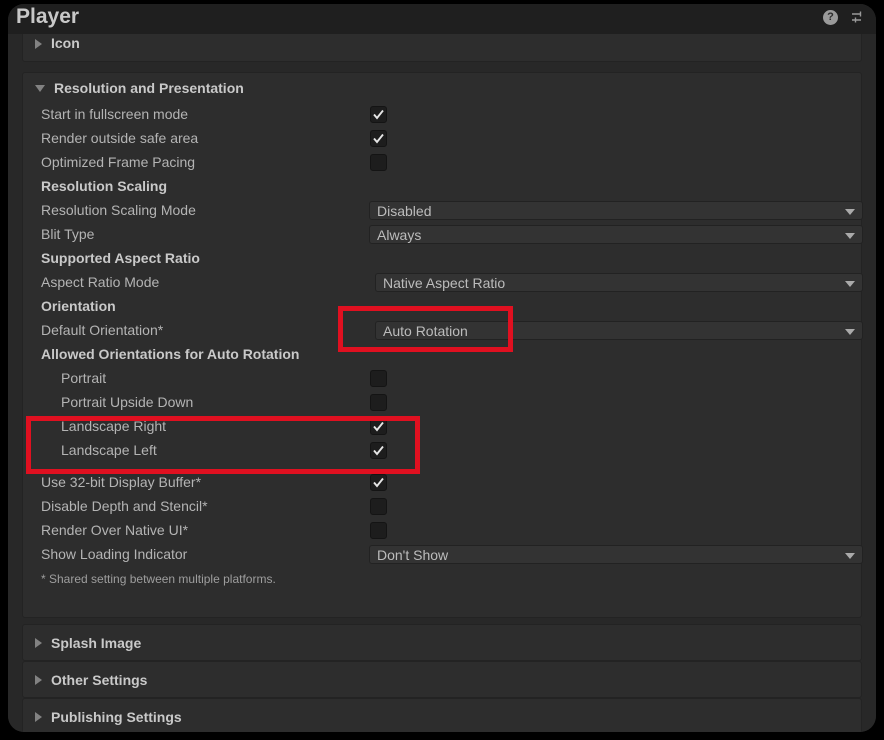  Describe the element at coordinates (40, 88) in the screenshot. I see `triangle-down-icon` at that location.